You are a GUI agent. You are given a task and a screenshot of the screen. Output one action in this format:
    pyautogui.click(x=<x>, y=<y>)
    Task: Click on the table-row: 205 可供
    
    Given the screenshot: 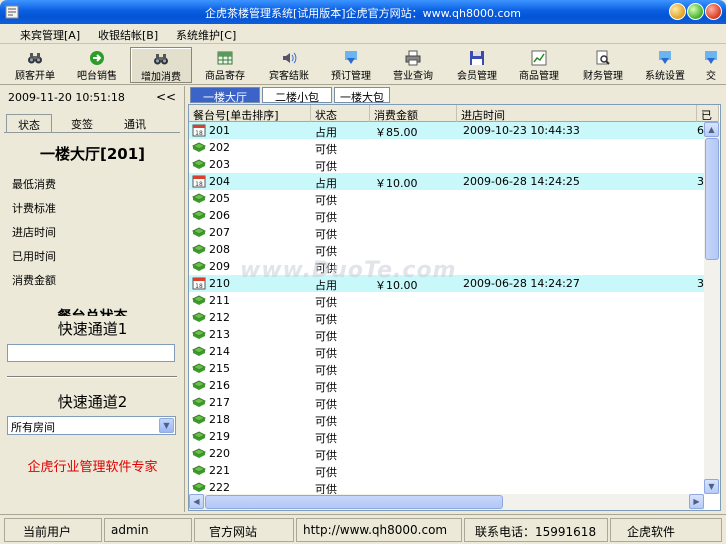 What is the action you would take?
    pyautogui.click(x=446, y=198)
    